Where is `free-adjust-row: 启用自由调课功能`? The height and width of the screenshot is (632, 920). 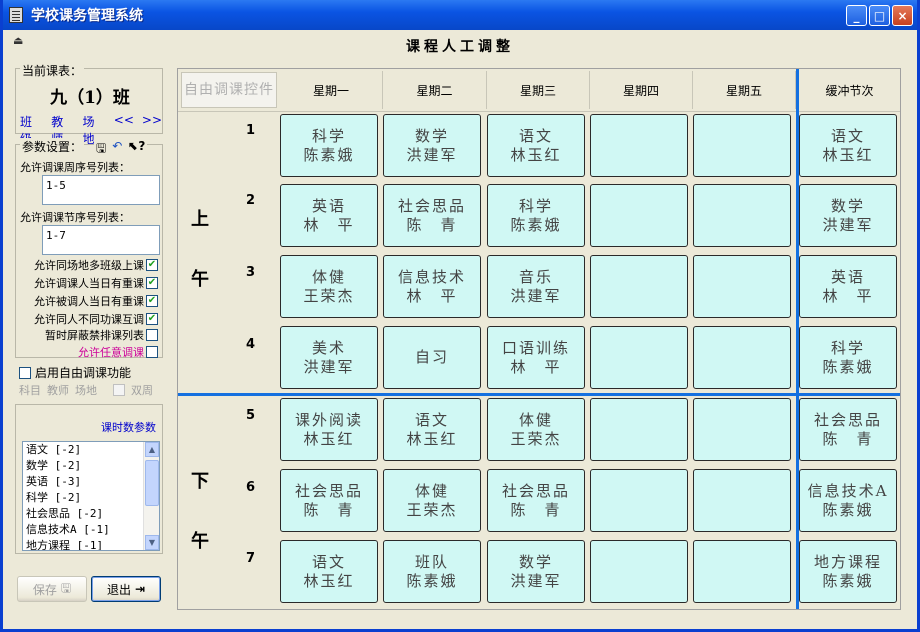 free-adjust-row: 启用自由调课功能 is located at coordinates (75, 372).